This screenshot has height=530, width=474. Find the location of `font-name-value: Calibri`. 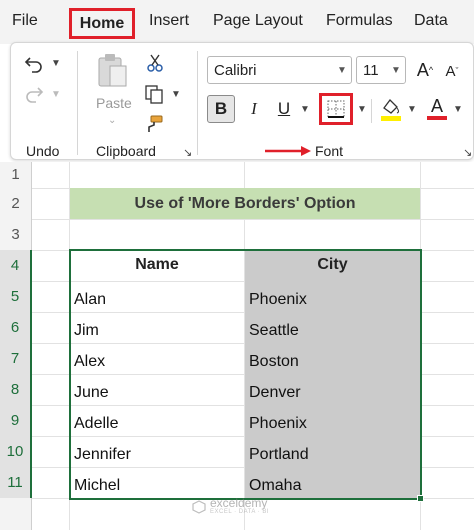

font-name-value: Calibri is located at coordinates (235, 70).